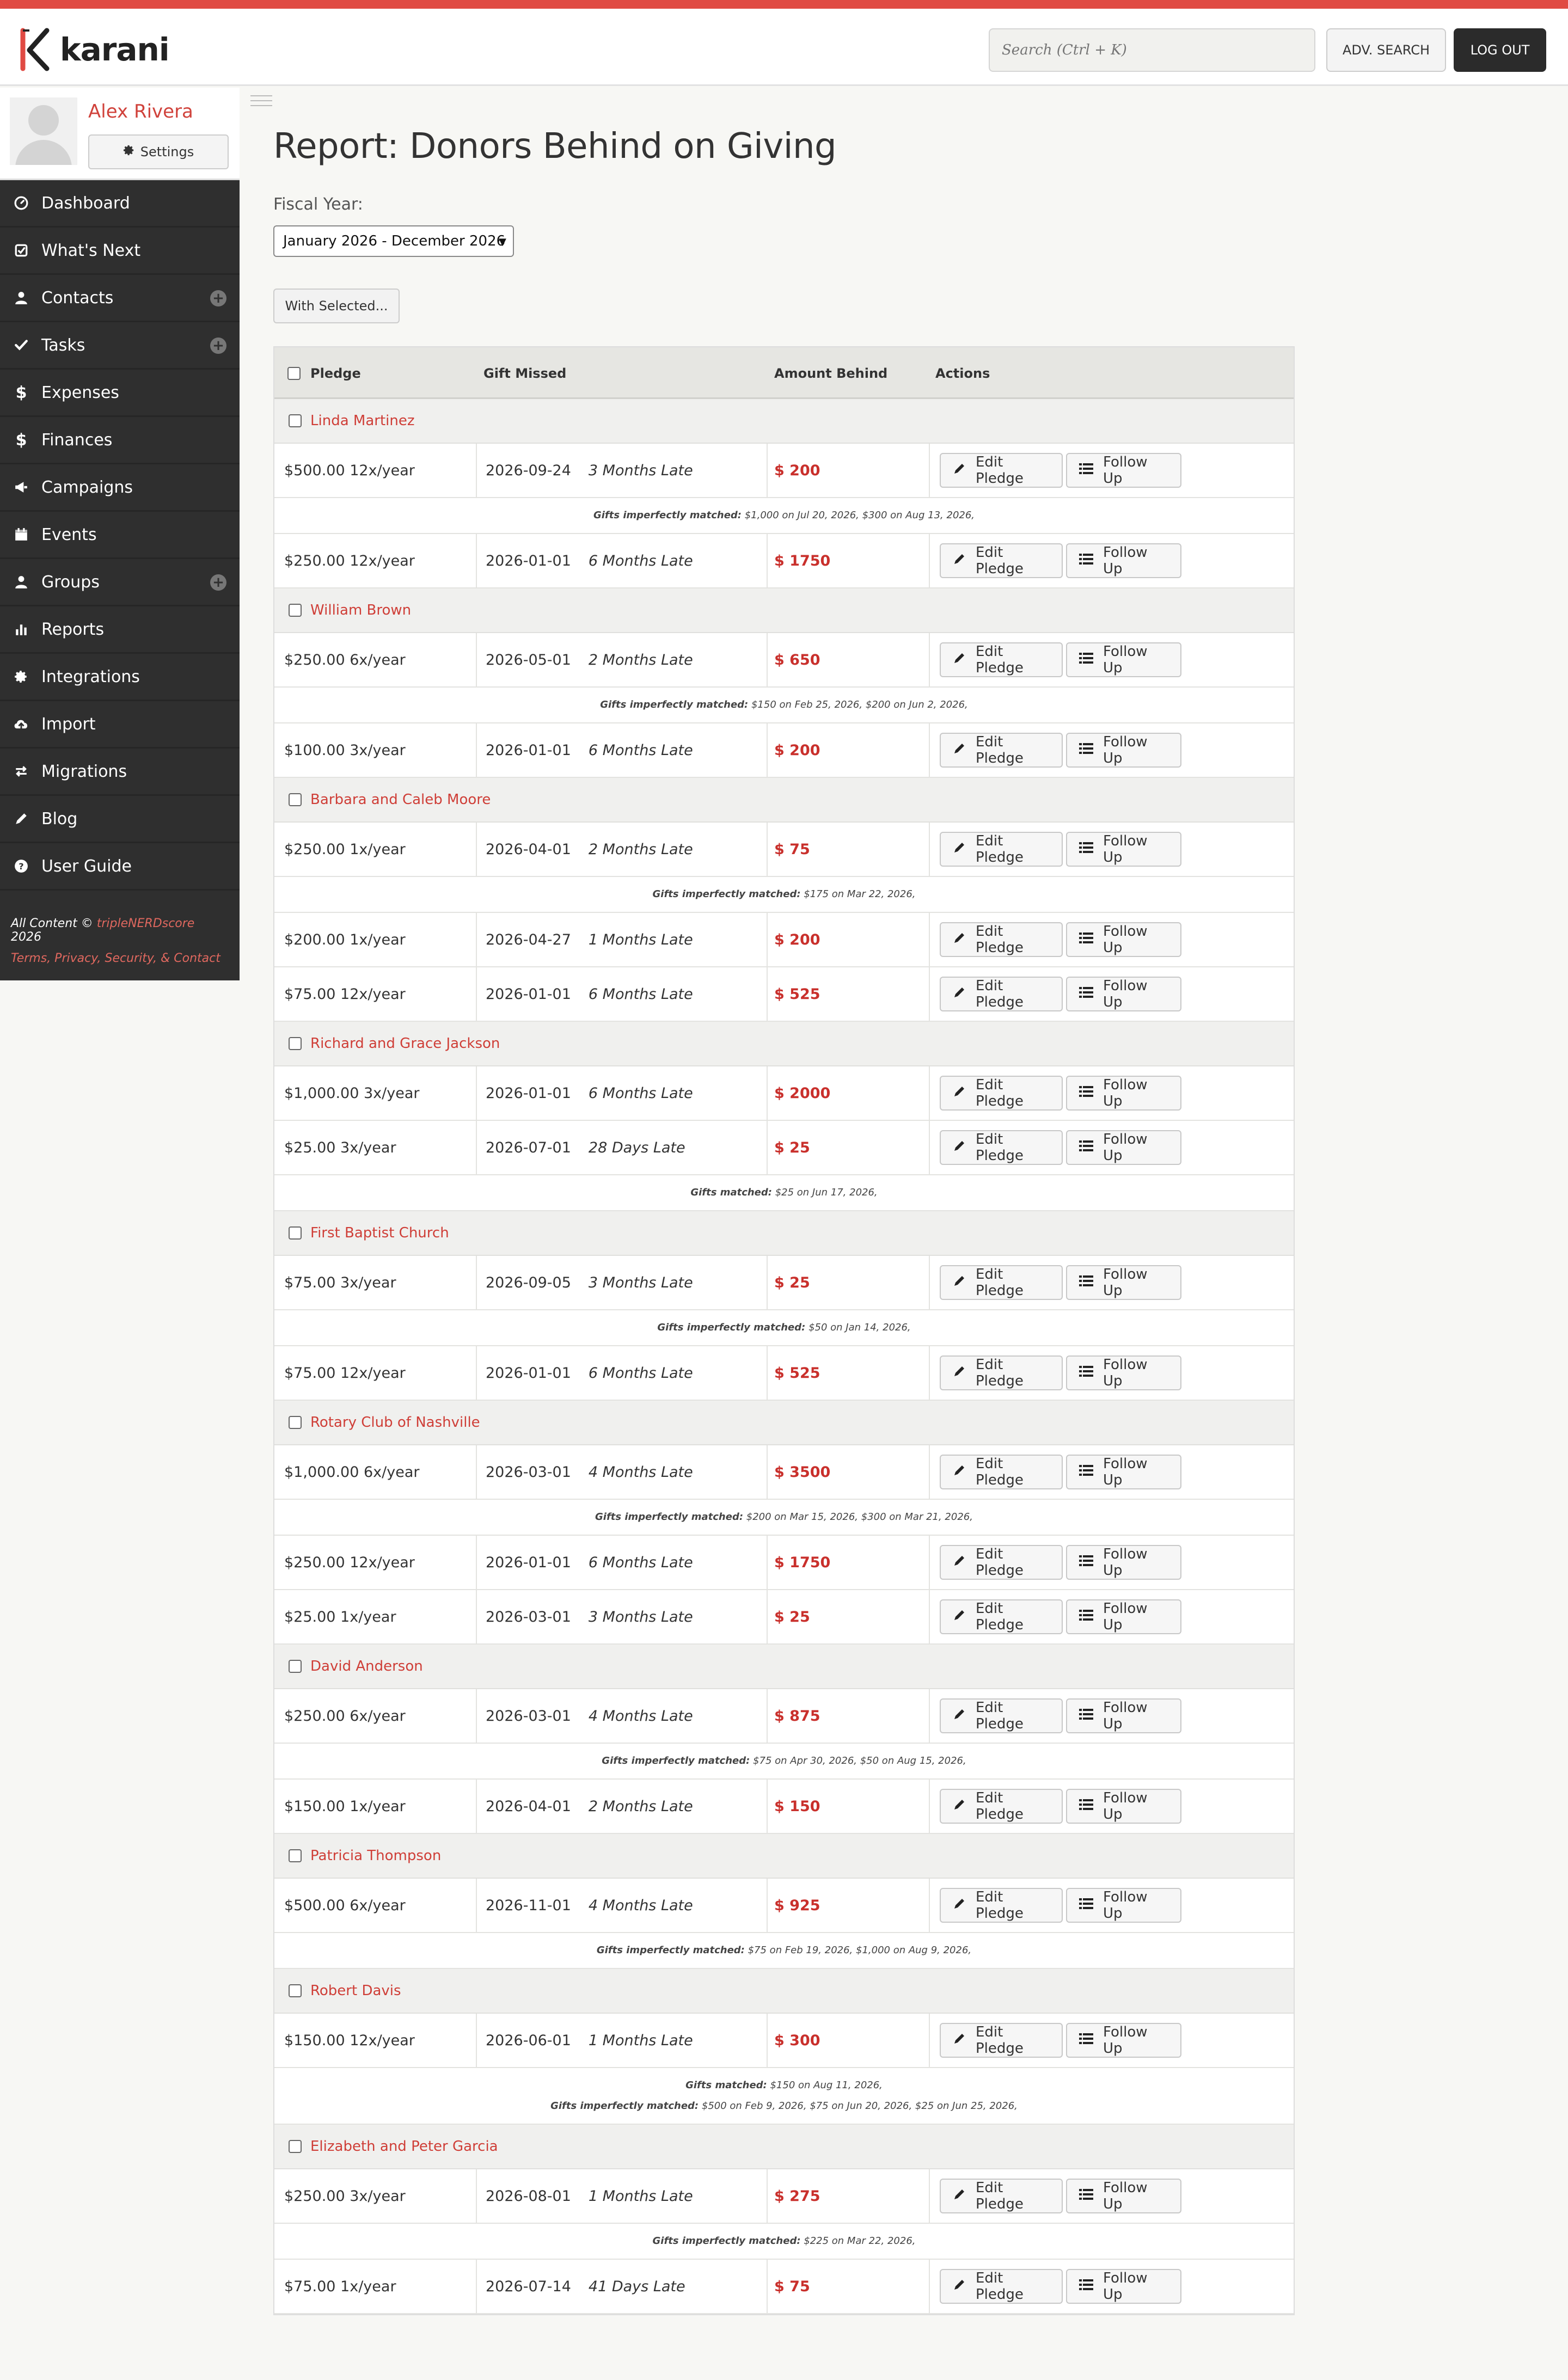 The image size is (1568, 2380). I want to click on select-all-checkbox, so click(294, 373).